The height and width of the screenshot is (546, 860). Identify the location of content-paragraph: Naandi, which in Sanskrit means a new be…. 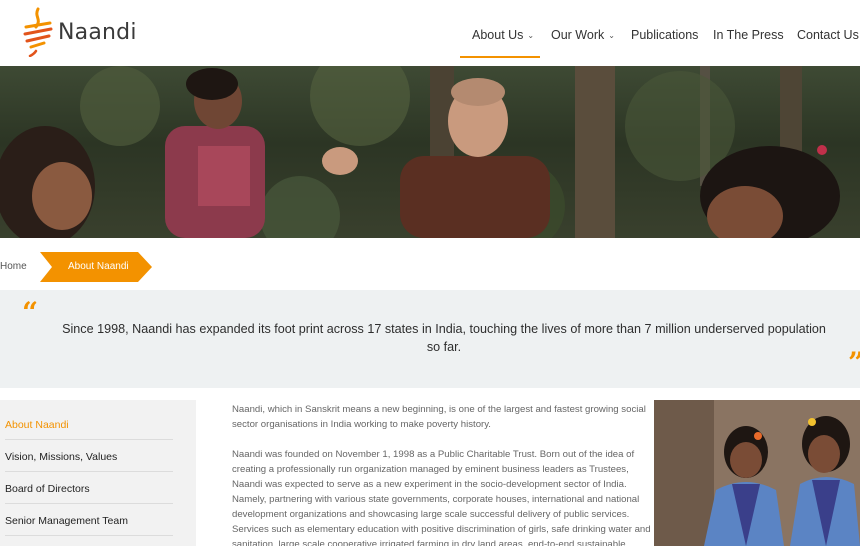
(439, 417).